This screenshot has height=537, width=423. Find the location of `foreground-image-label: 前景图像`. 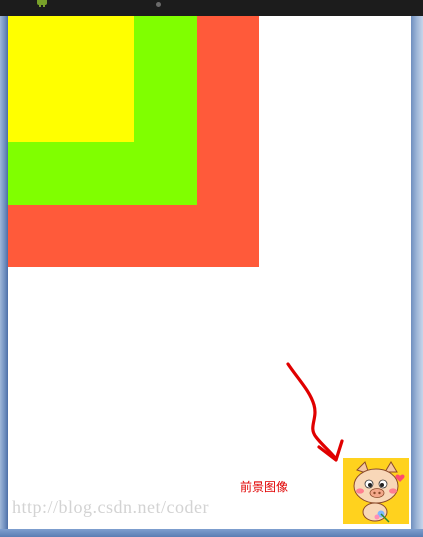

foreground-image-label: 前景图像 is located at coordinates (264, 487).